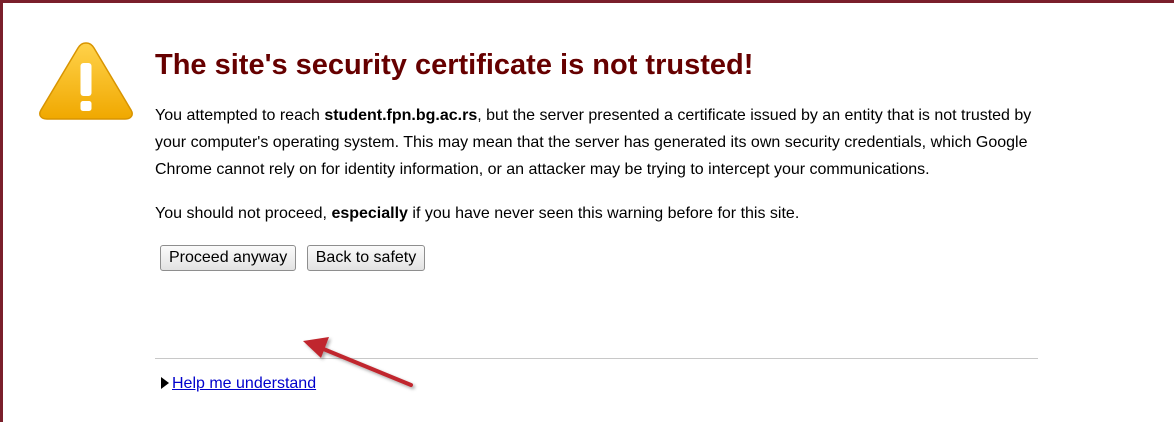  I want to click on advice-emphasis: especially, so click(369, 213).